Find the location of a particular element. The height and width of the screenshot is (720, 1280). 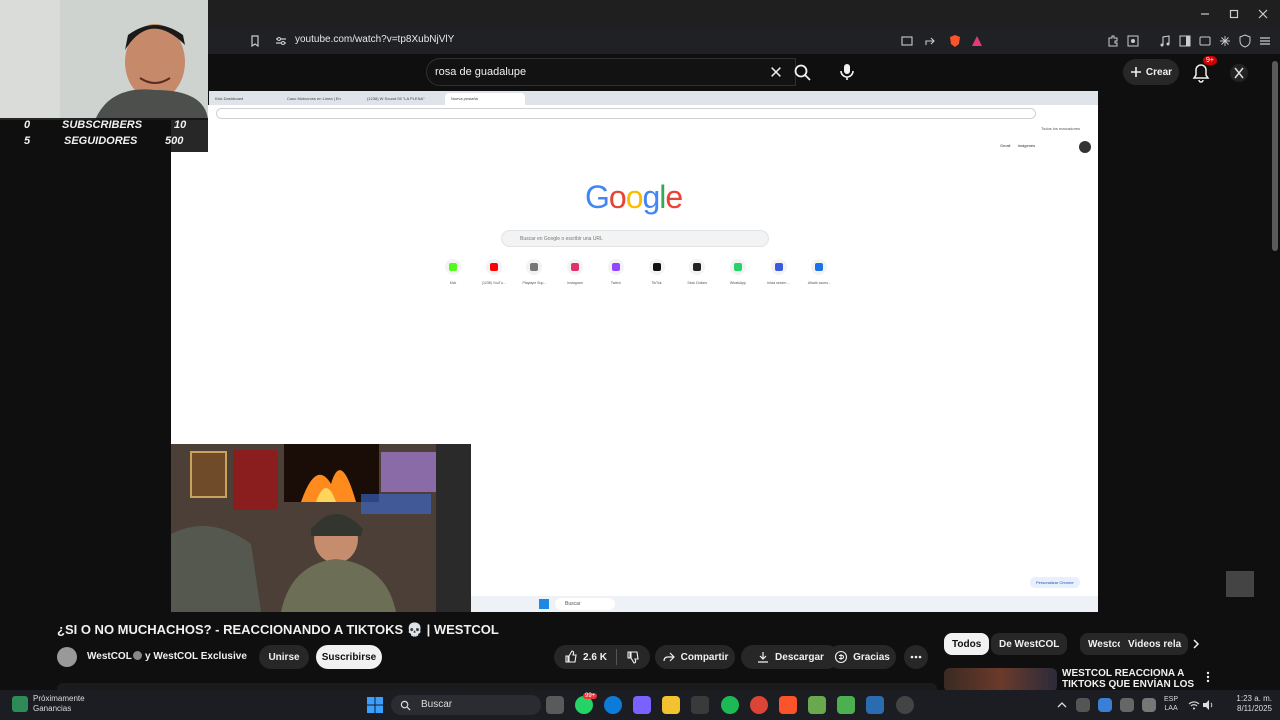

download-label: Descargar is located at coordinates (799, 657).